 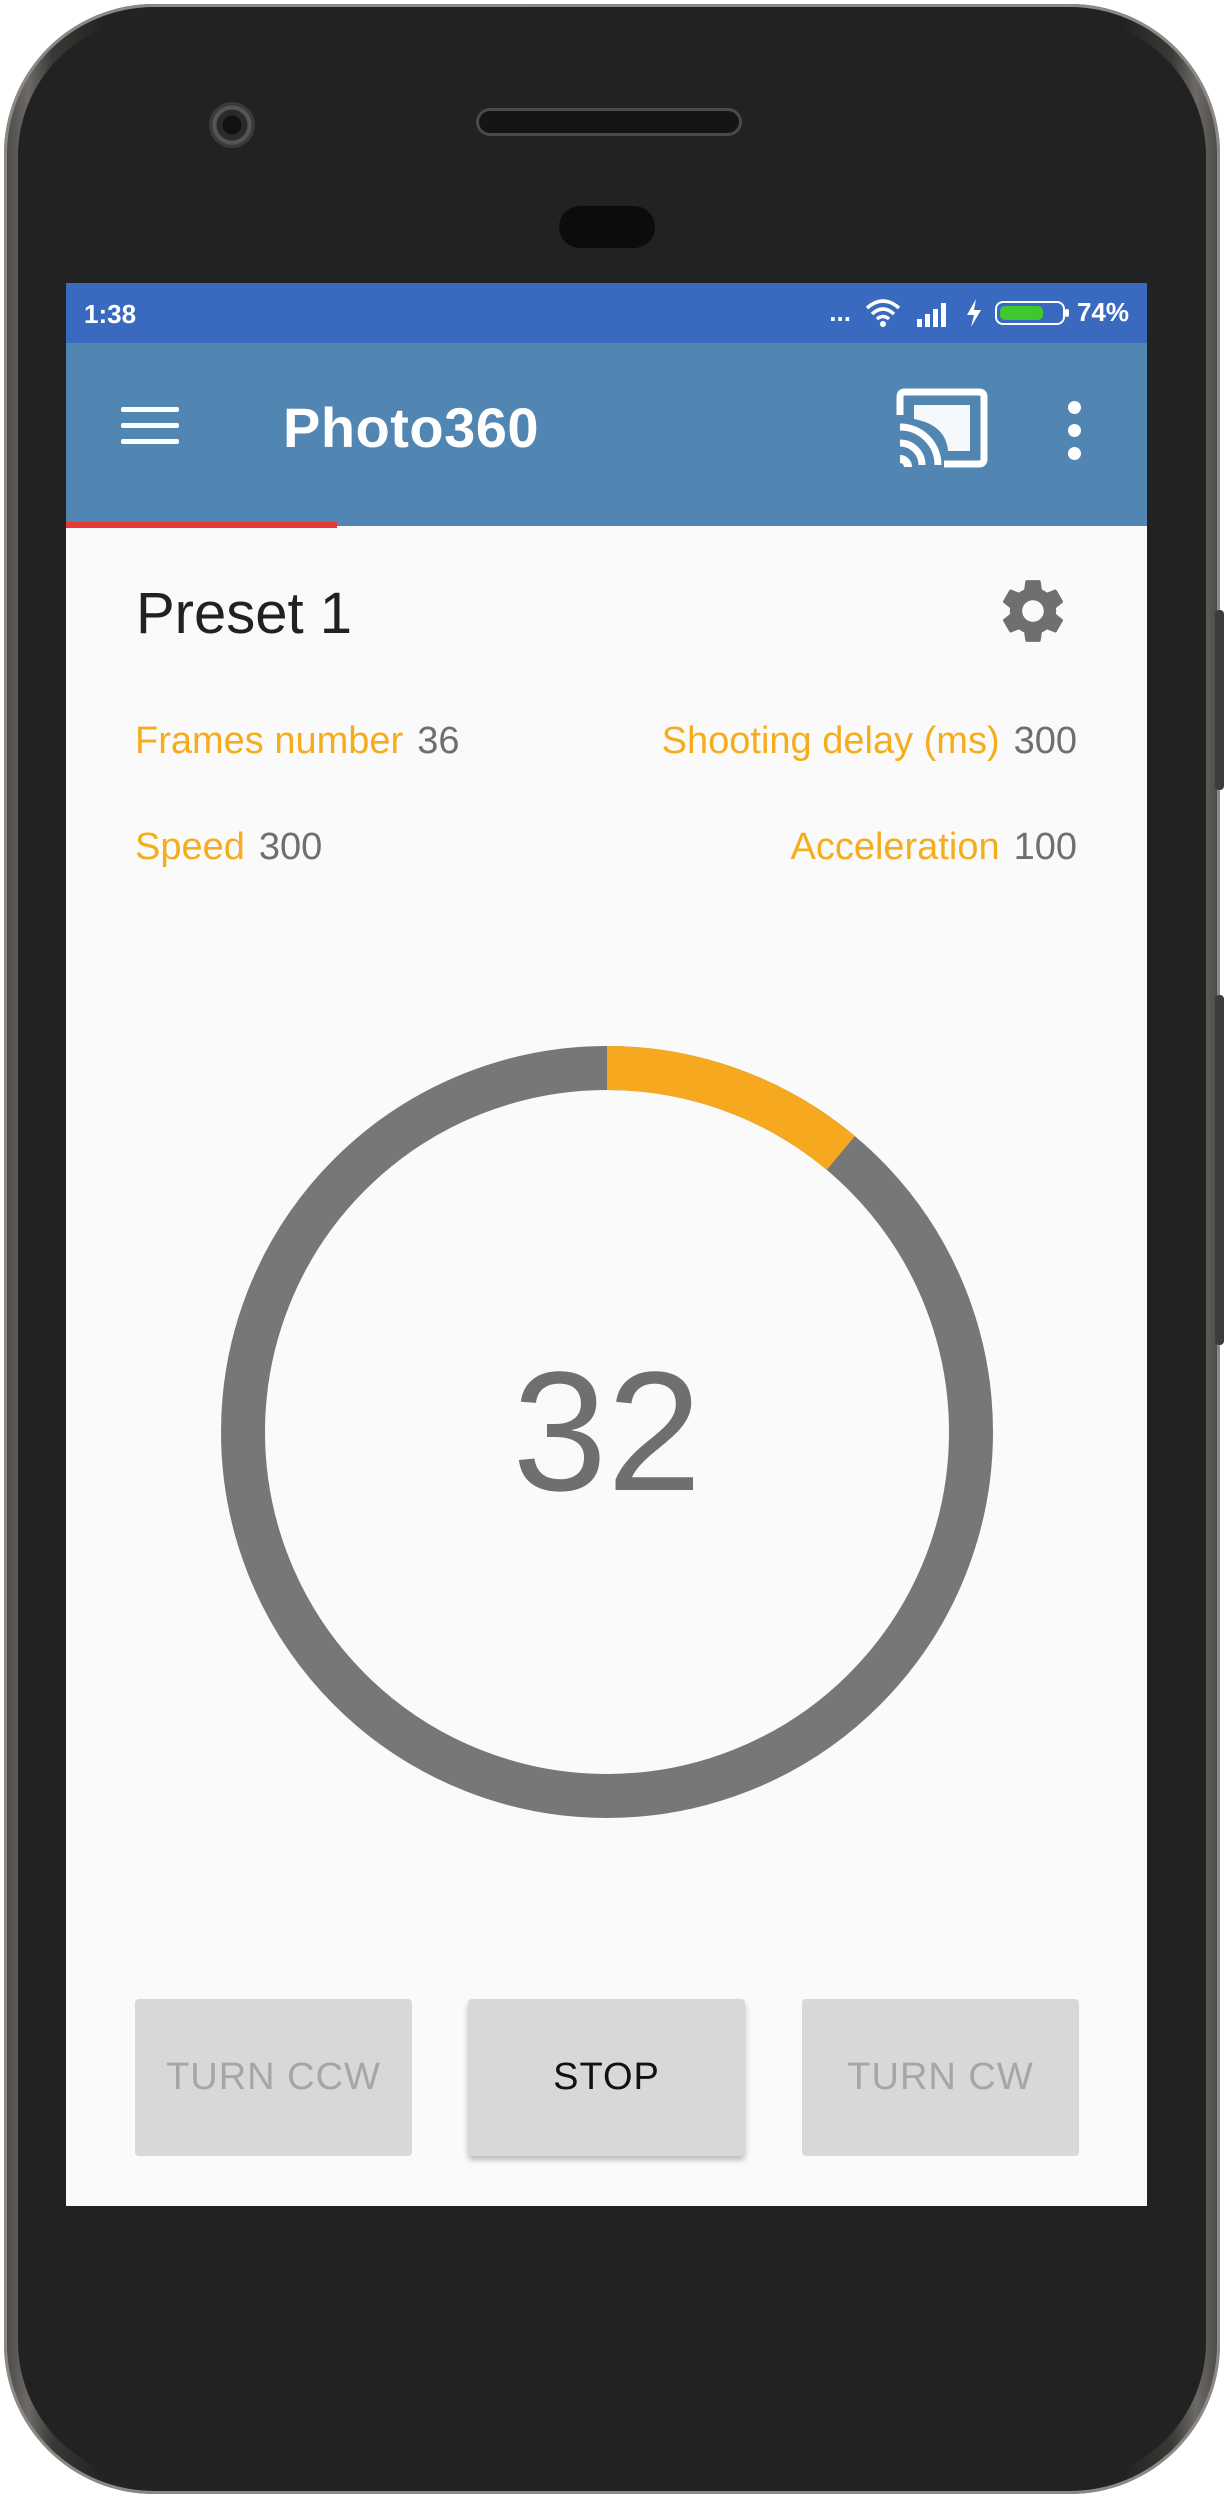 What do you see at coordinates (607, 227) in the screenshot?
I see `proximity-sensor` at bounding box center [607, 227].